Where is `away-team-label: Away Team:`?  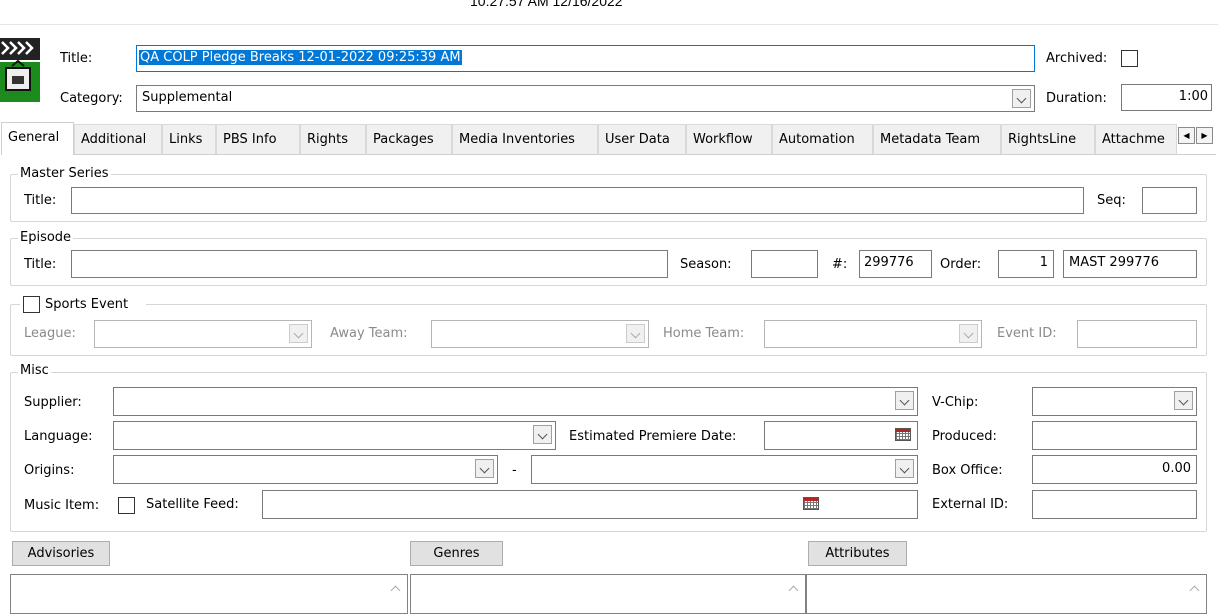
away-team-label: Away Team: is located at coordinates (369, 333).